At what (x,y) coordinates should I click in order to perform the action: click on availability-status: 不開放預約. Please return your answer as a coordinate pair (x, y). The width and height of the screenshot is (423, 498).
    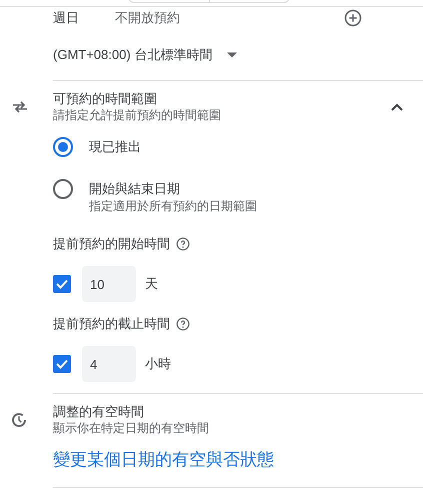
    Looking at the image, I should click on (147, 18).